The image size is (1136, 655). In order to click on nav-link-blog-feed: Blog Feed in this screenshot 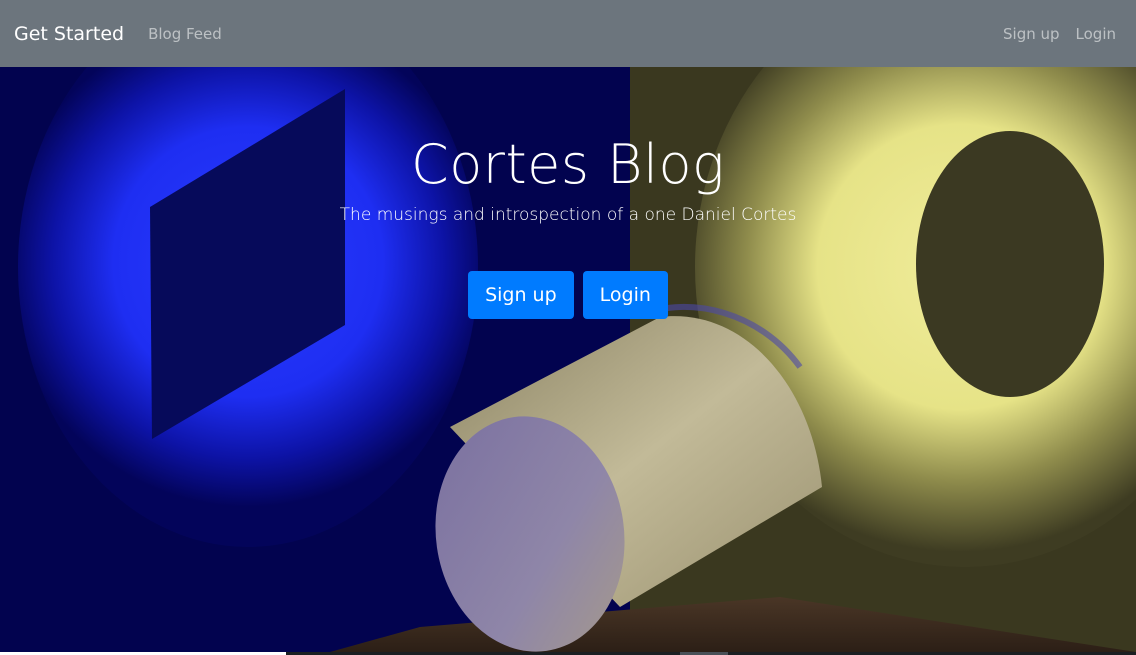, I will do `click(185, 34)`.